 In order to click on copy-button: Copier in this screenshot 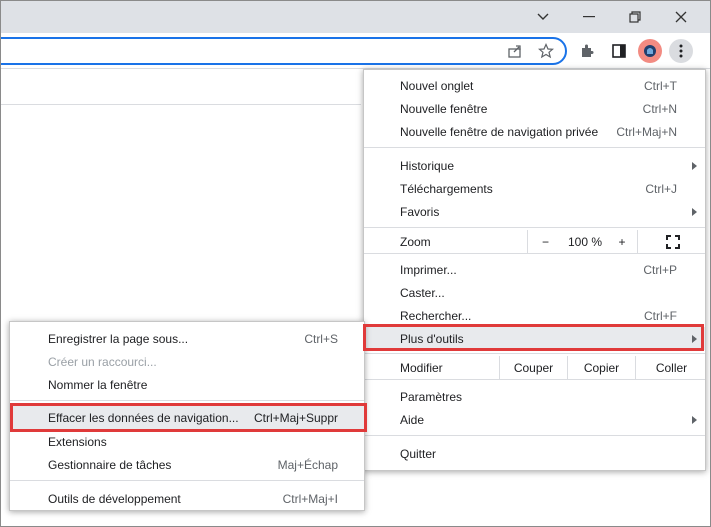, I will do `click(601, 367)`.